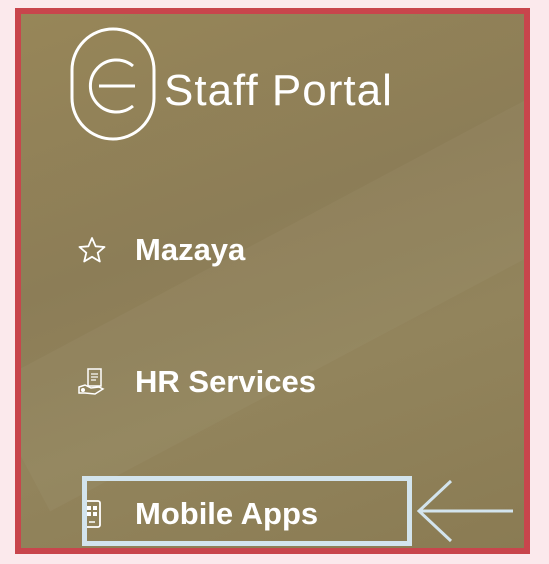 This screenshot has height=564, width=549. Describe the element at coordinates (190, 249) in the screenshot. I see `nav-label-mazaya: Mazaya` at that location.